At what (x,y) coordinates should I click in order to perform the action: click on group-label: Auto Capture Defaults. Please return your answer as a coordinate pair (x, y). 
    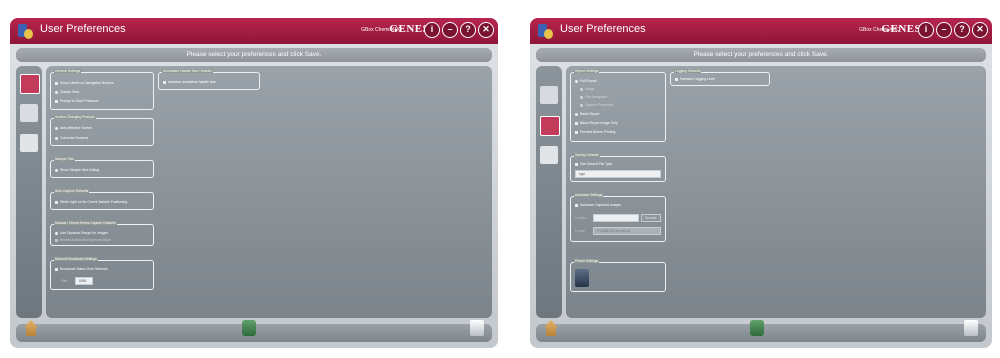
    Looking at the image, I should click on (72, 191).